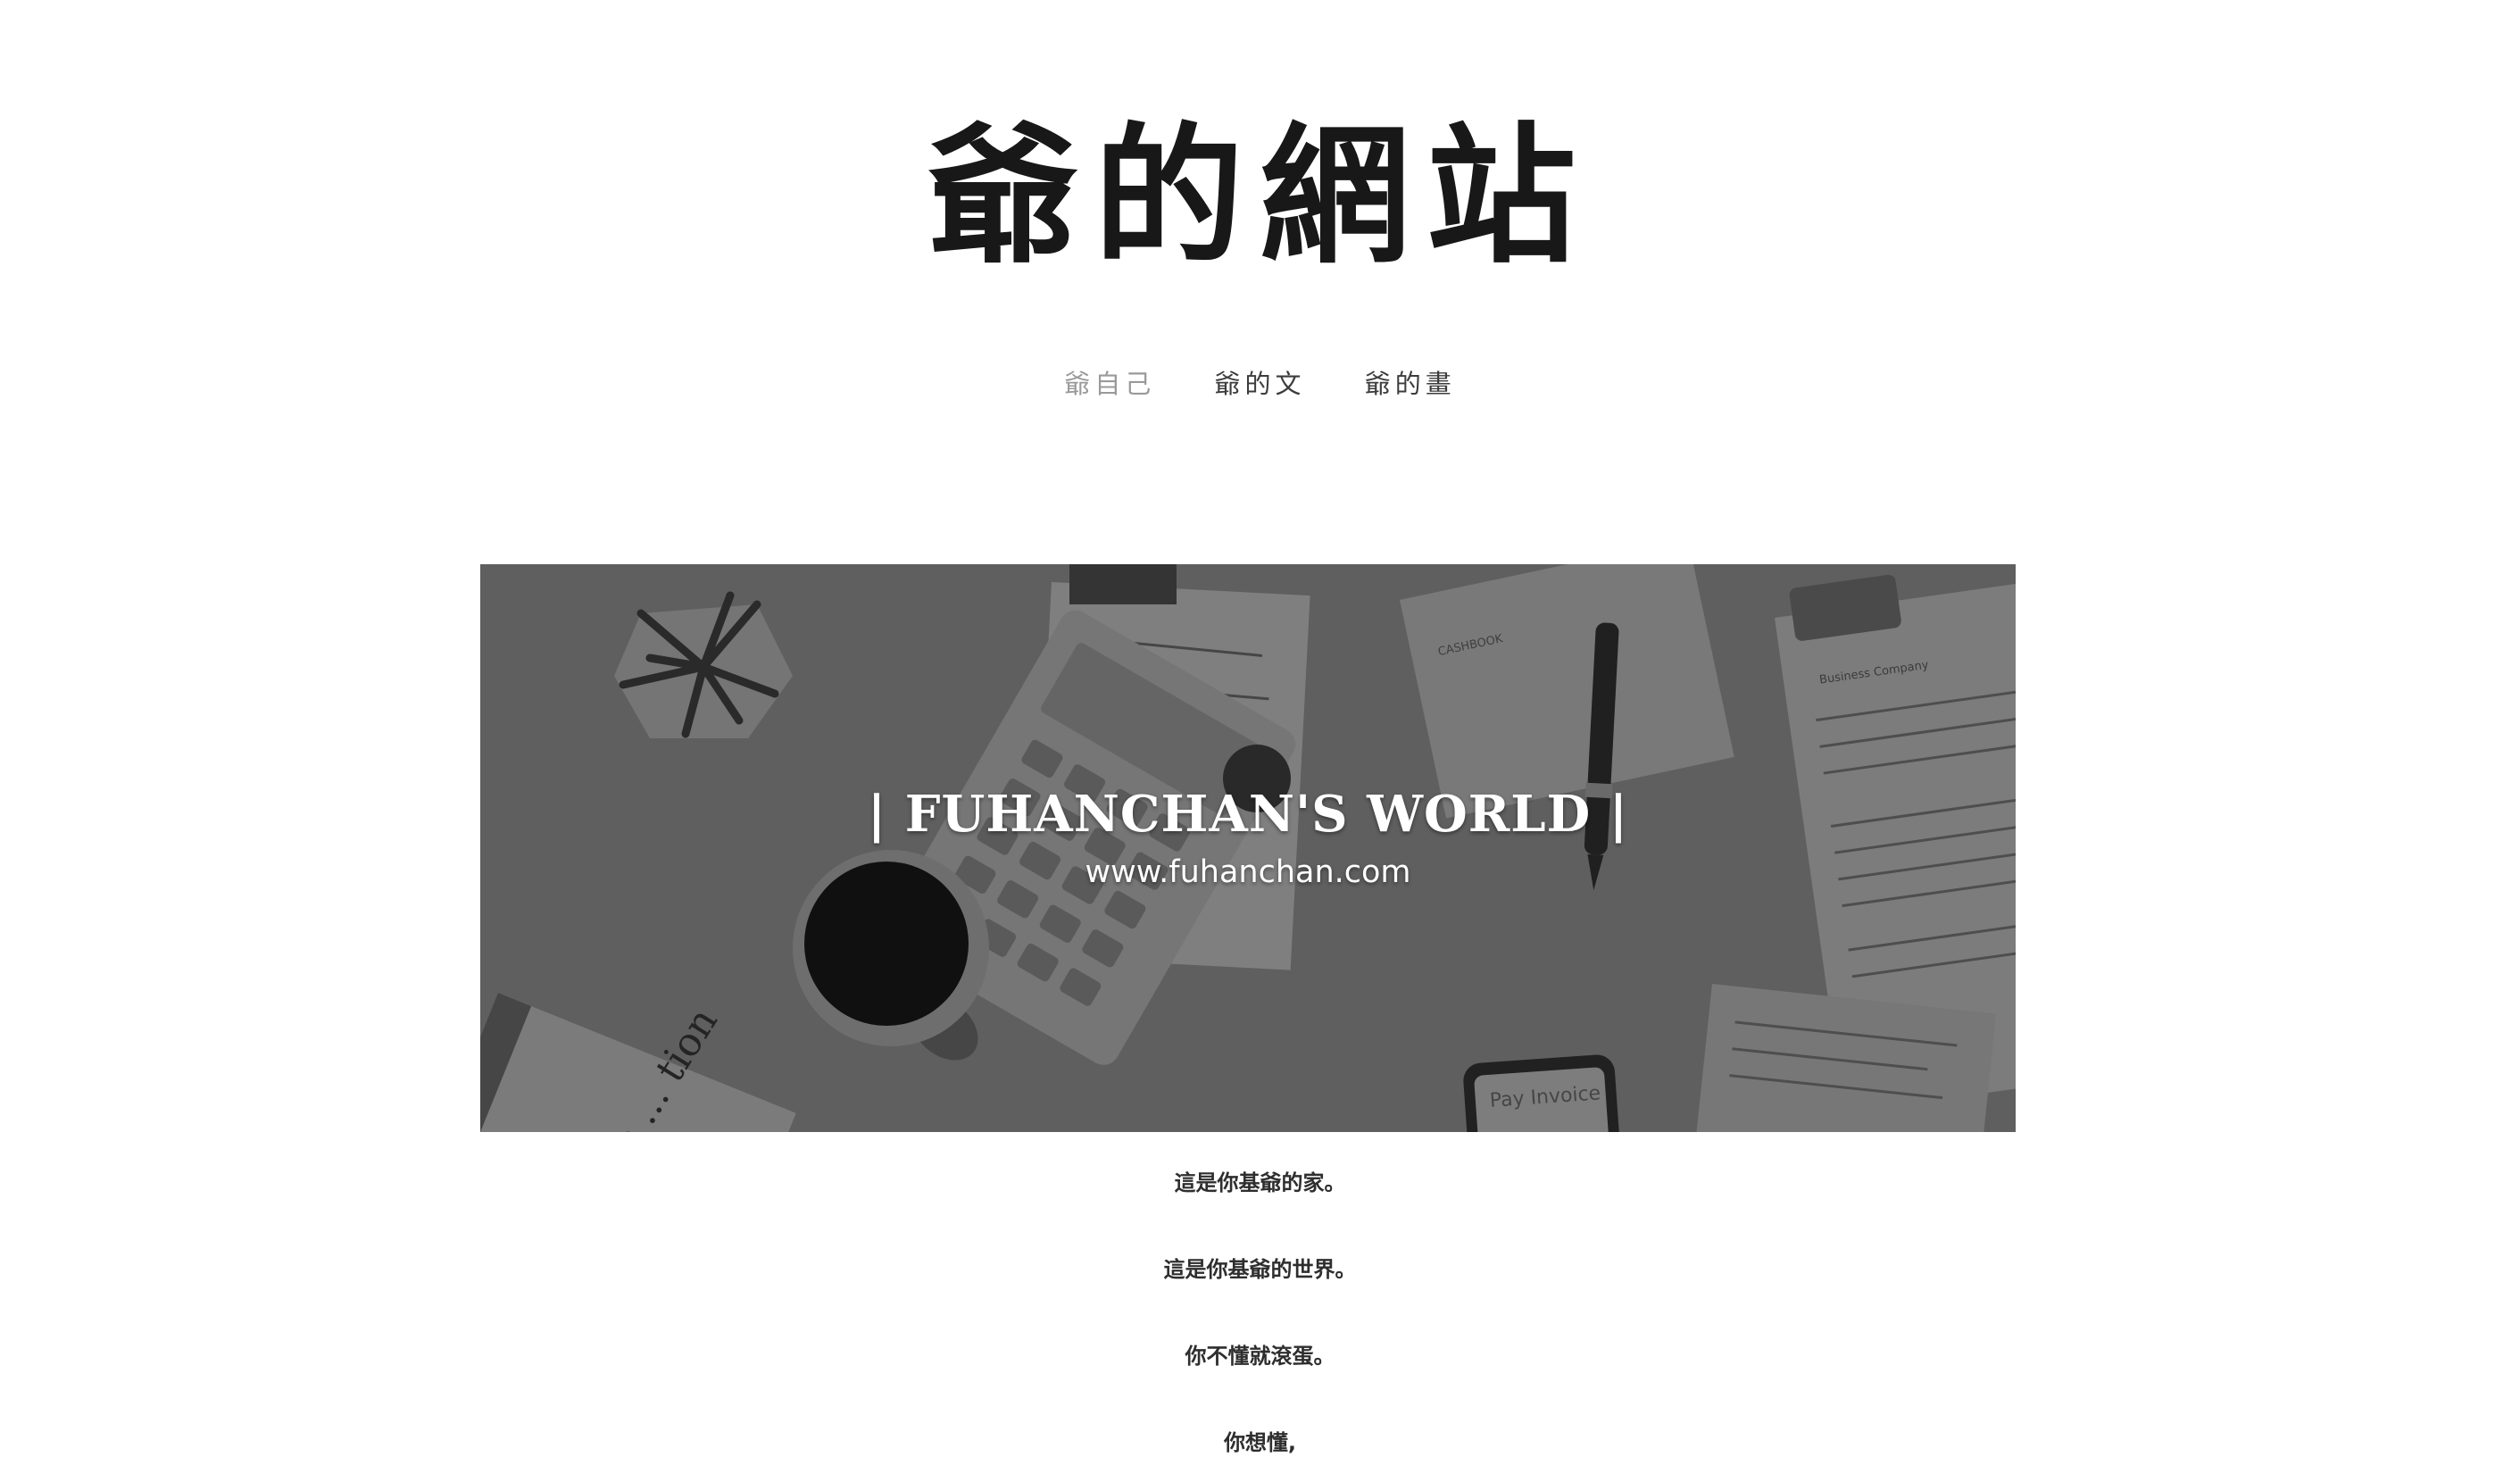 This screenshot has width=2520, height=1457. What do you see at coordinates (1248, 872) in the screenshot?
I see `hero-url: www.fuhanchan.com` at bounding box center [1248, 872].